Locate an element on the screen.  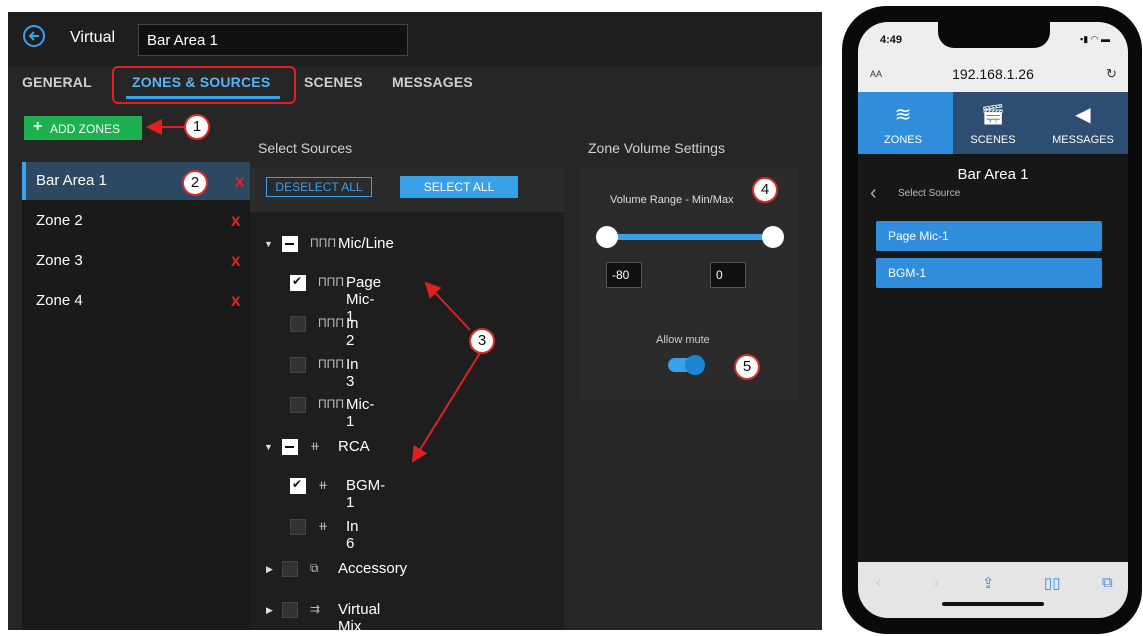
callout-3-arrow-down is located at coordinates (446, 407).